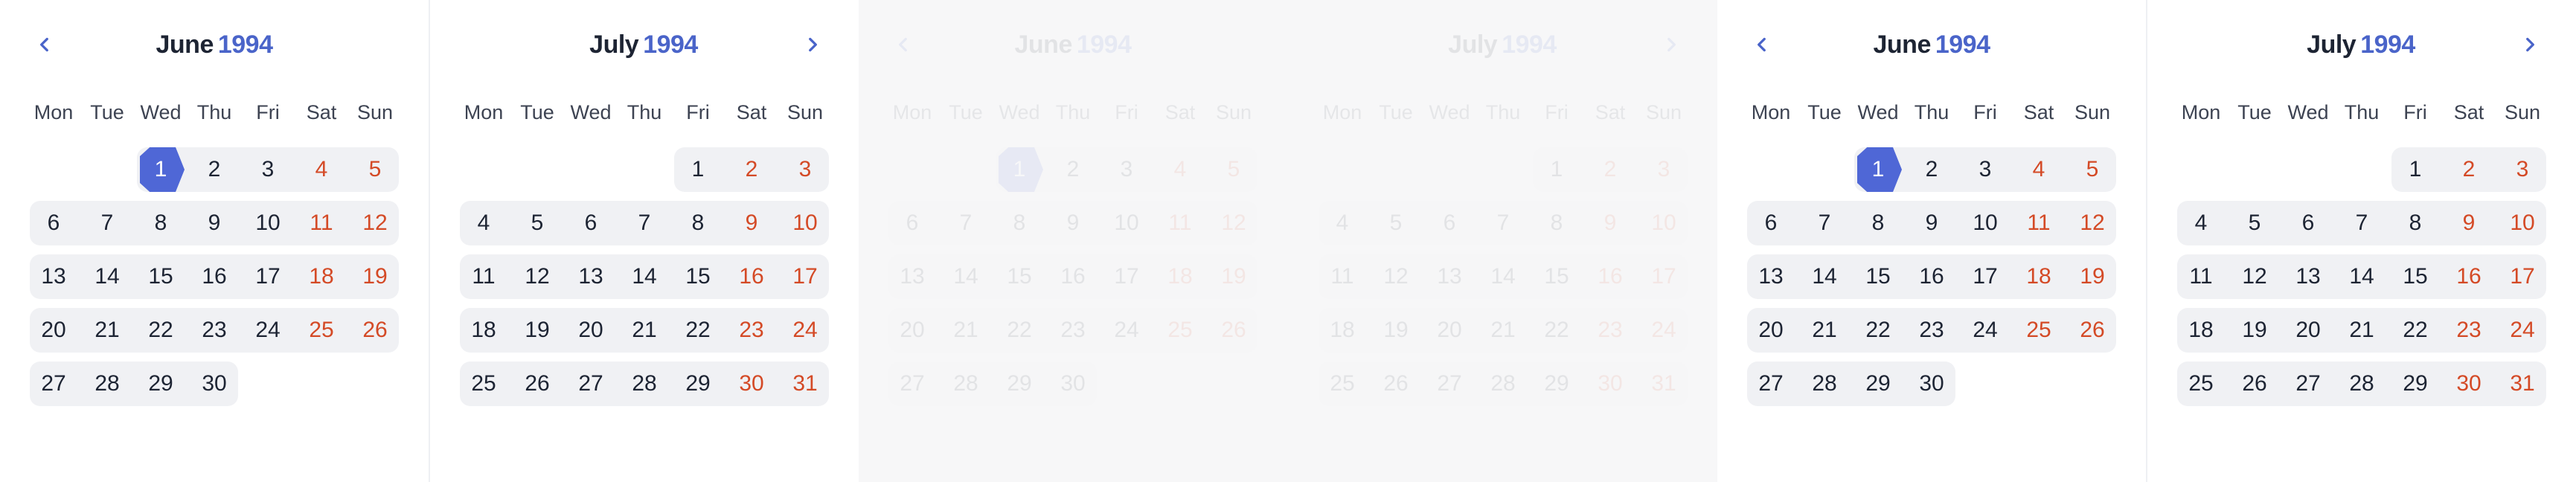 The image size is (2576, 482). I want to click on prev-month-button, so click(1762, 45).